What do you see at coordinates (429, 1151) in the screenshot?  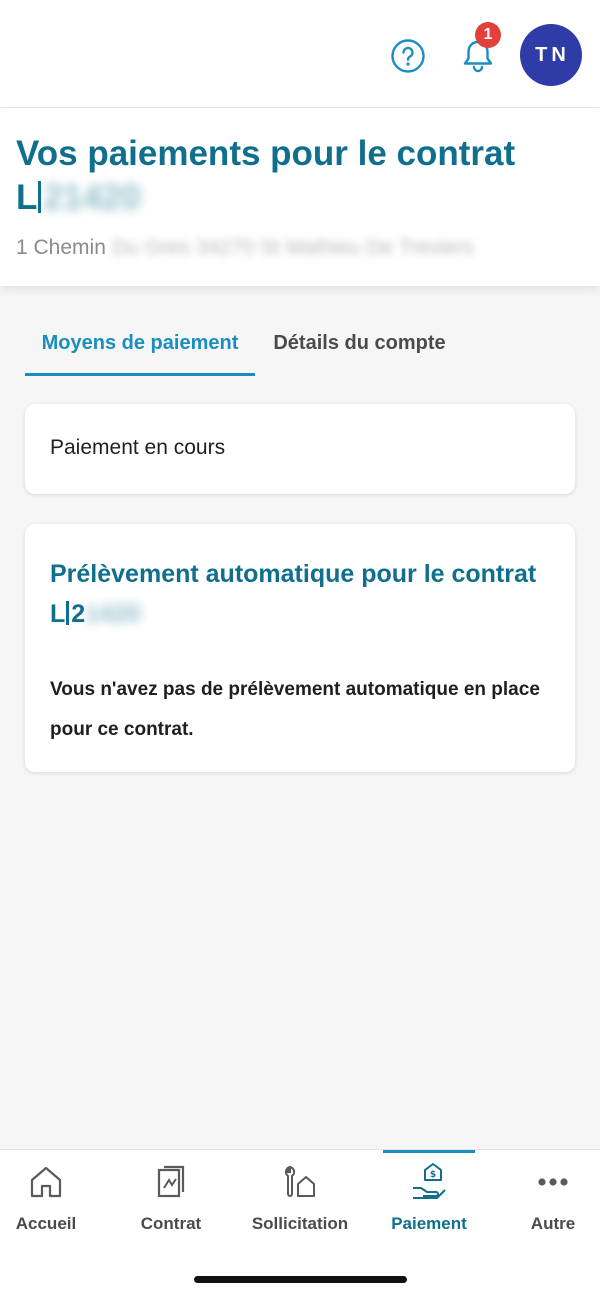 I see `active-tab-indicator` at bounding box center [429, 1151].